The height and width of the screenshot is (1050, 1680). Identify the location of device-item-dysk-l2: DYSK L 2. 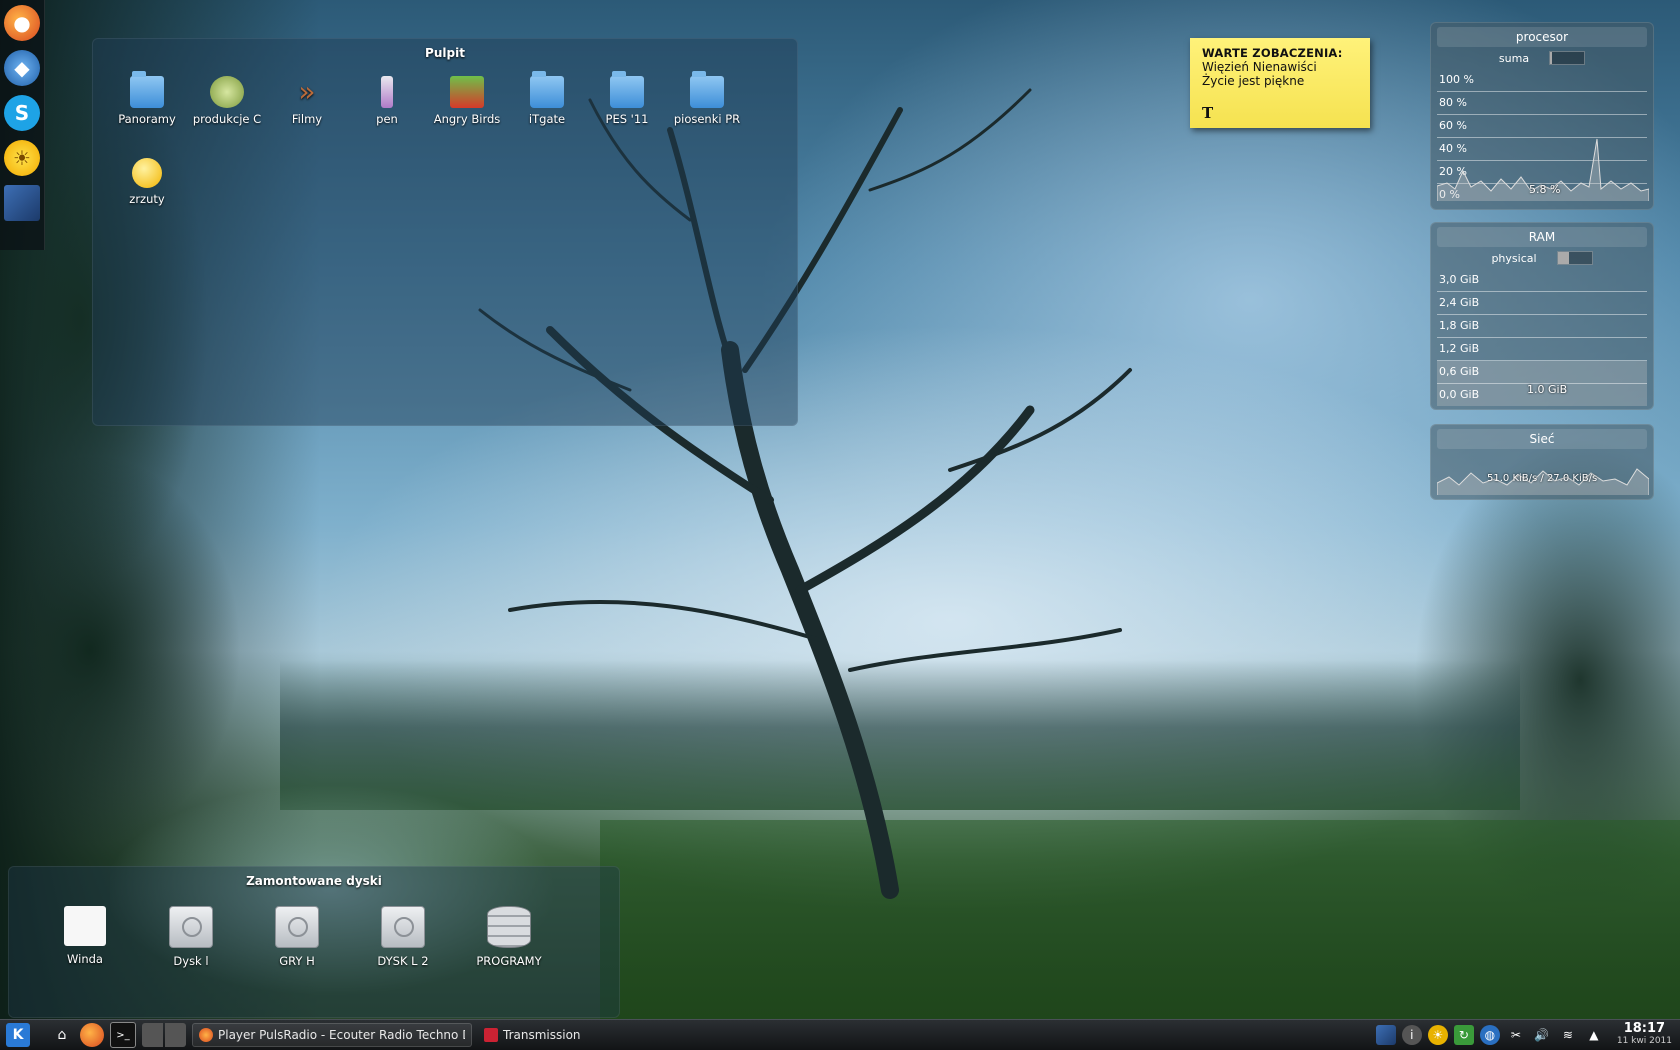
(403, 937).